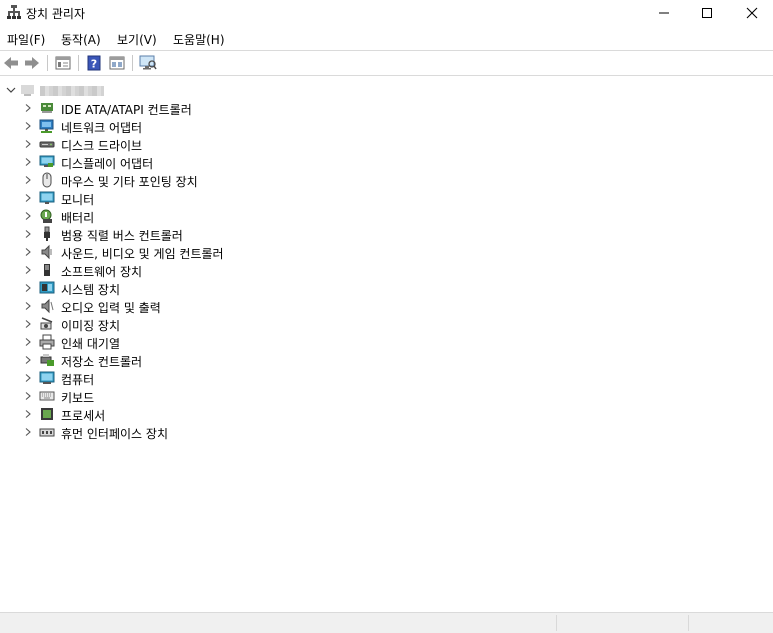 The width and height of the screenshot is (773, 633). I want to click on computer-name-blurred, so click(72, 91).